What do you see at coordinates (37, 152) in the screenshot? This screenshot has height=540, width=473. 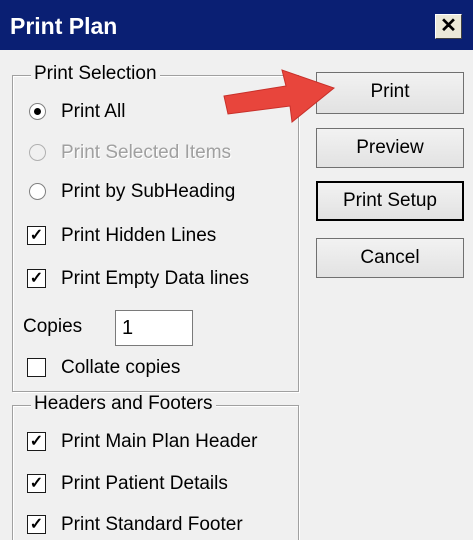 I see `radio-disabled-icon` at bounding box center [37, 152].